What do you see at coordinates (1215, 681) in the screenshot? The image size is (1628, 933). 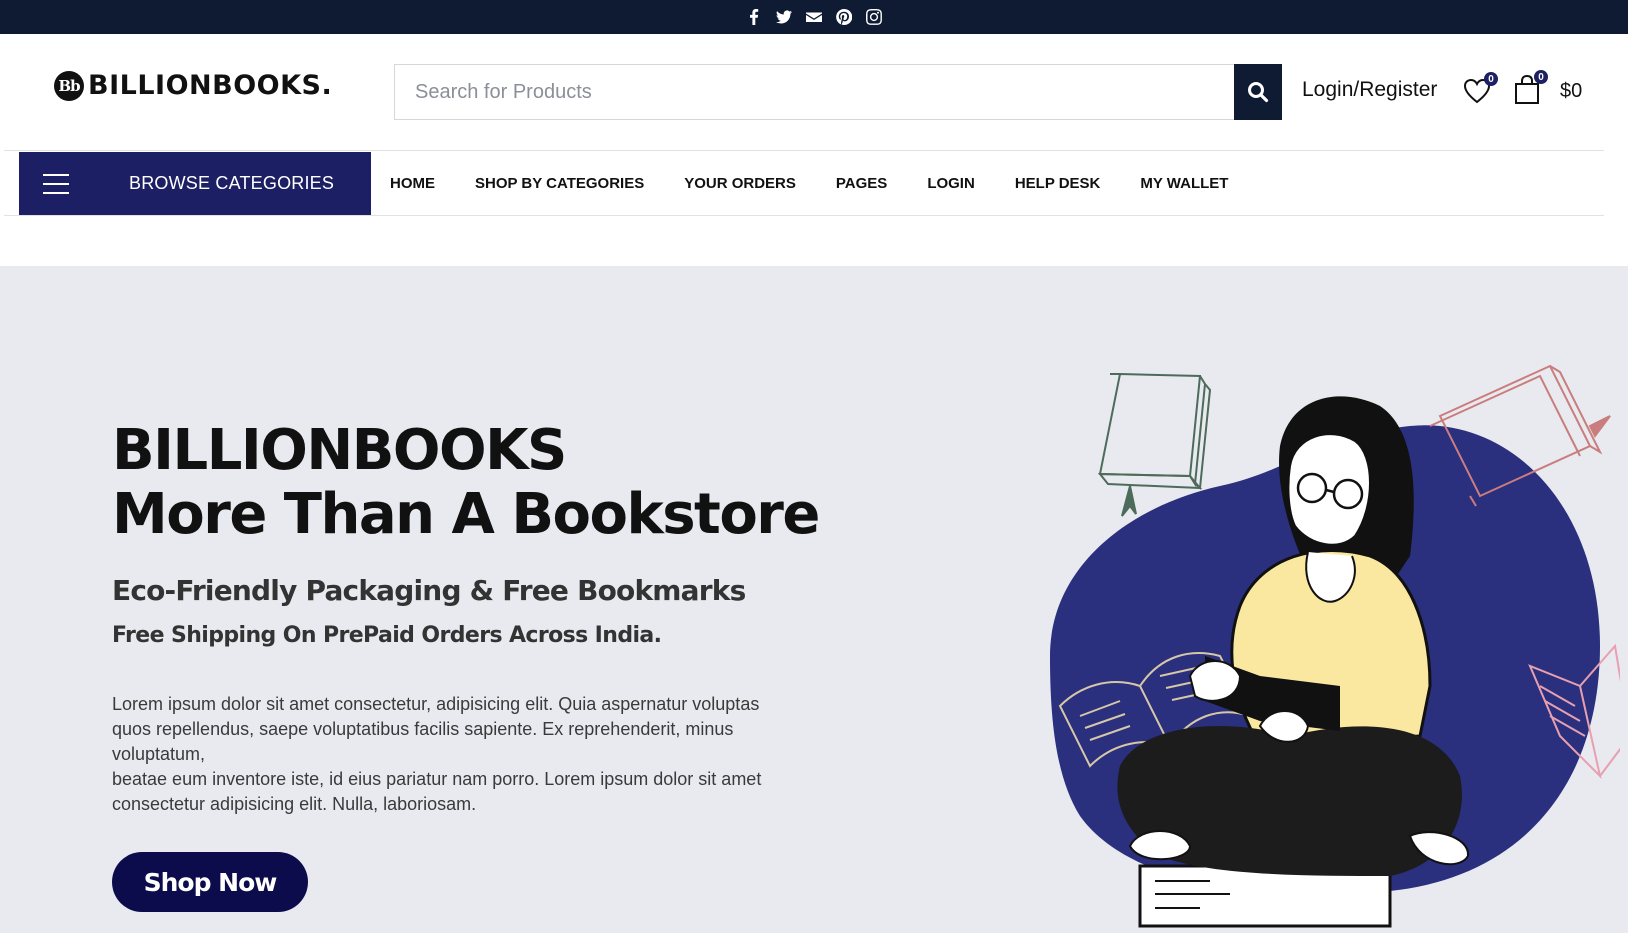 I see `left-hand` at bounding box center [1215, 681].